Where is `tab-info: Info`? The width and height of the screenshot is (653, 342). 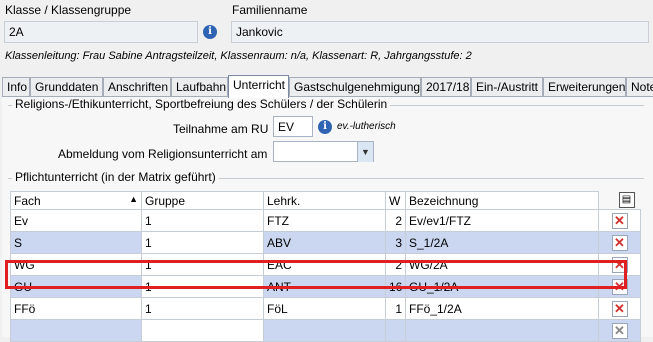 tab-info: Info is located at coordinates (16, 87).